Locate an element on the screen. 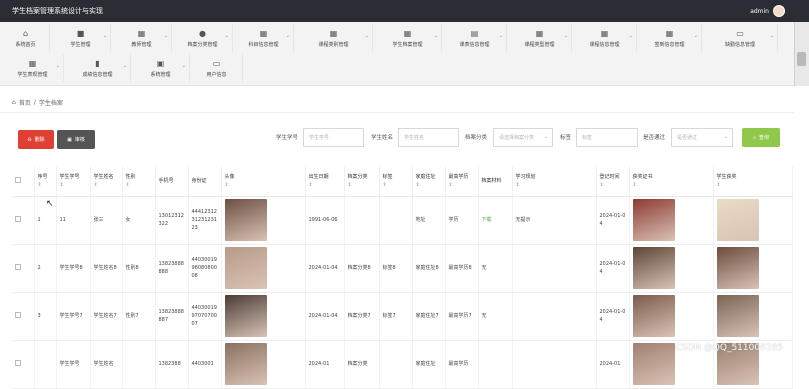  cell-birth: 2024-01-04 is located at coordinates (324, 268).